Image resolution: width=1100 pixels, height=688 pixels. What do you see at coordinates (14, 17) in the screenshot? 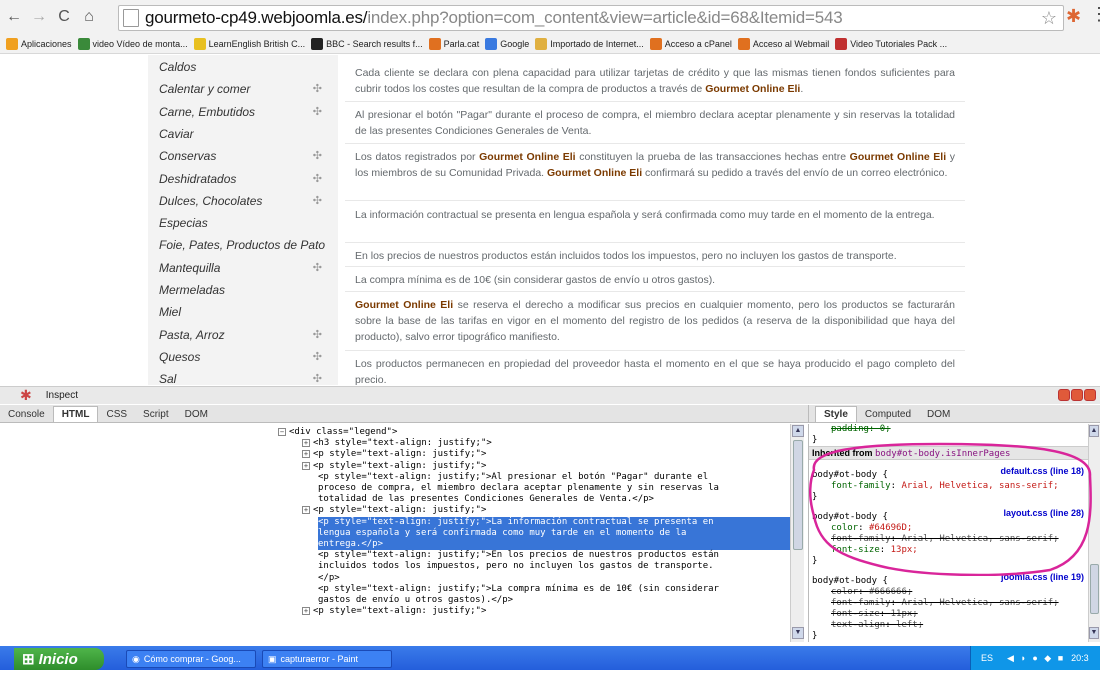
I see `back-arrow-icon: ←` at bounding box center [14, 17].